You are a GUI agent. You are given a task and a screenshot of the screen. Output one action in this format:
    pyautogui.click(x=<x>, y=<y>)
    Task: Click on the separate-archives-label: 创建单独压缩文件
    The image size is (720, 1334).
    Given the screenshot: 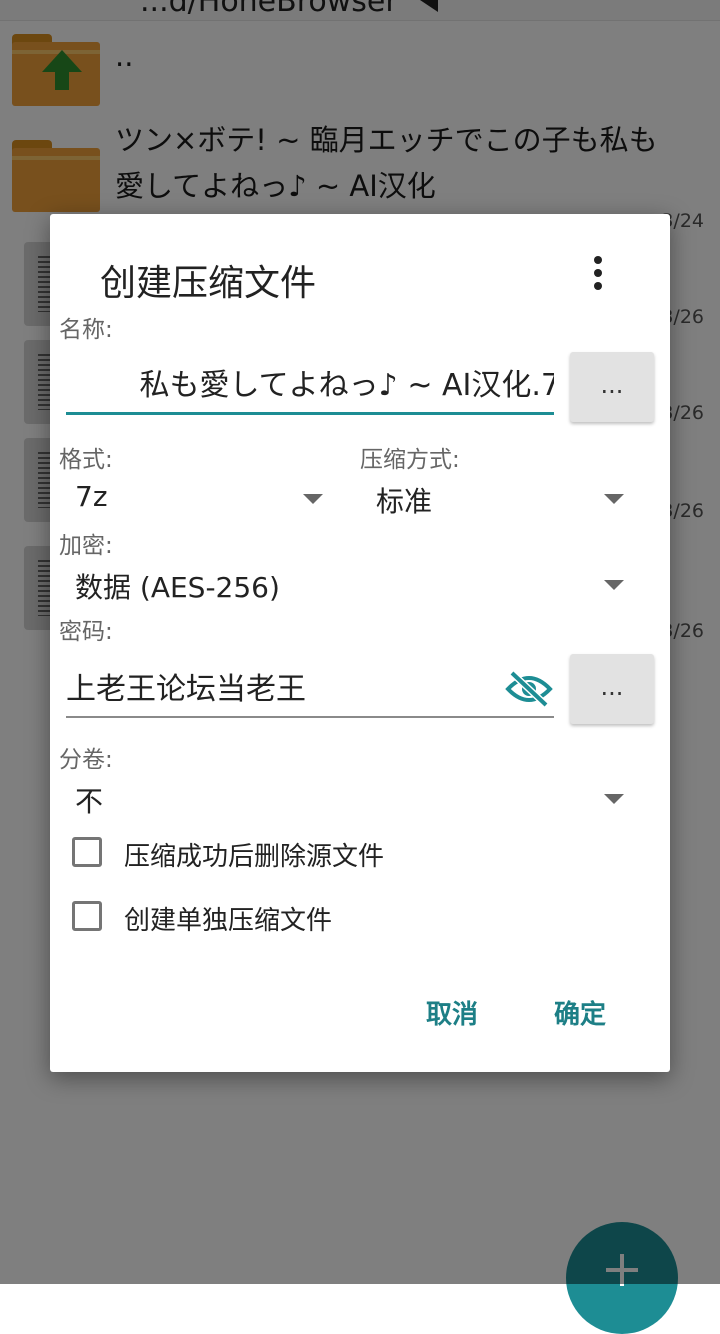 What is the action you would take?
    pyautogui.click(x=228, y=921)
    